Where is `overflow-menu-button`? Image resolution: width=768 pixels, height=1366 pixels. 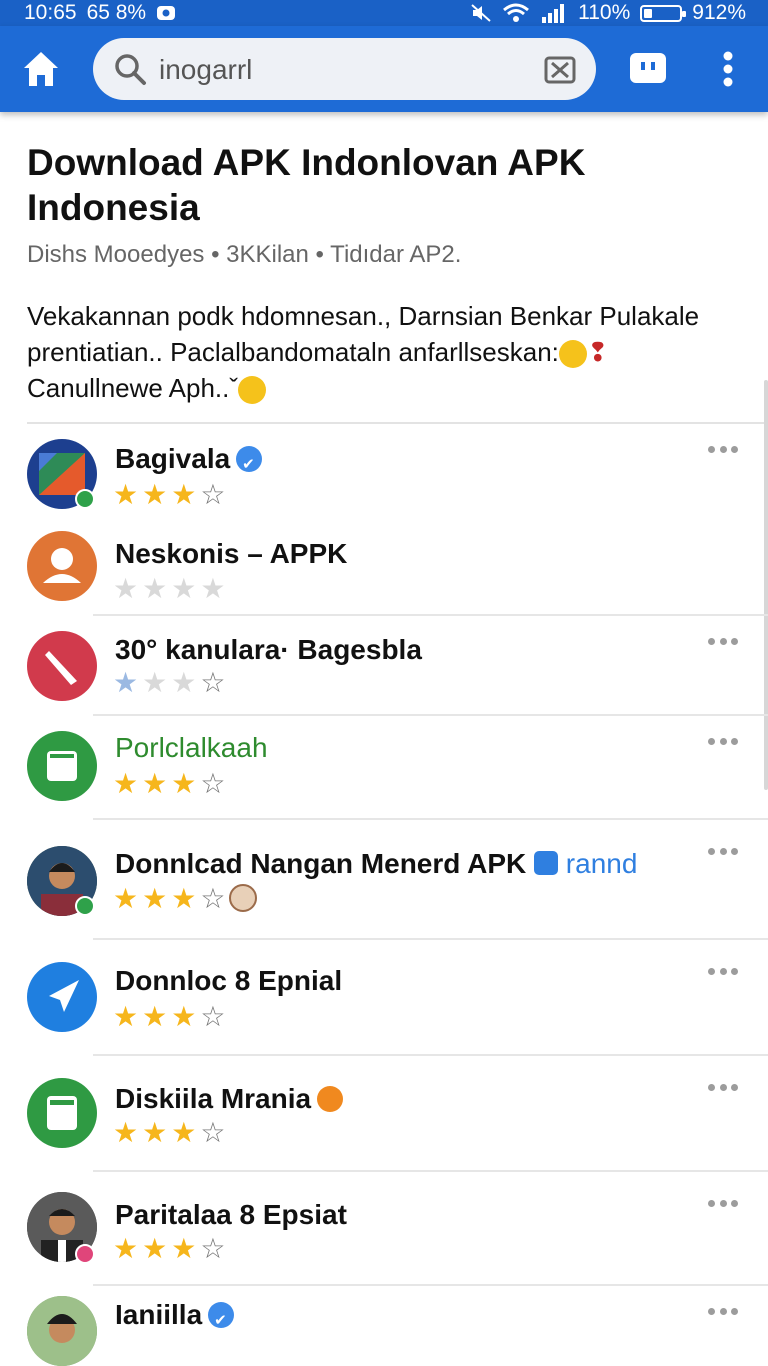
overflow-menu-button is located at coordinates (728, 69).